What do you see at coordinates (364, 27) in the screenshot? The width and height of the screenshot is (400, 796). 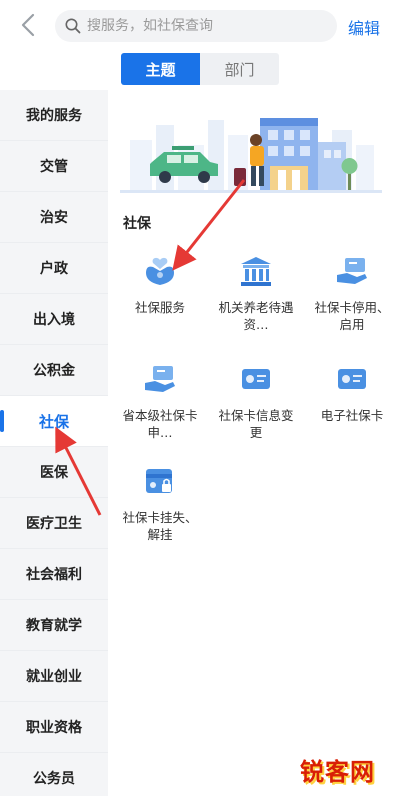 I see `edit-button: 编辑` at bounding box center [364, 27].